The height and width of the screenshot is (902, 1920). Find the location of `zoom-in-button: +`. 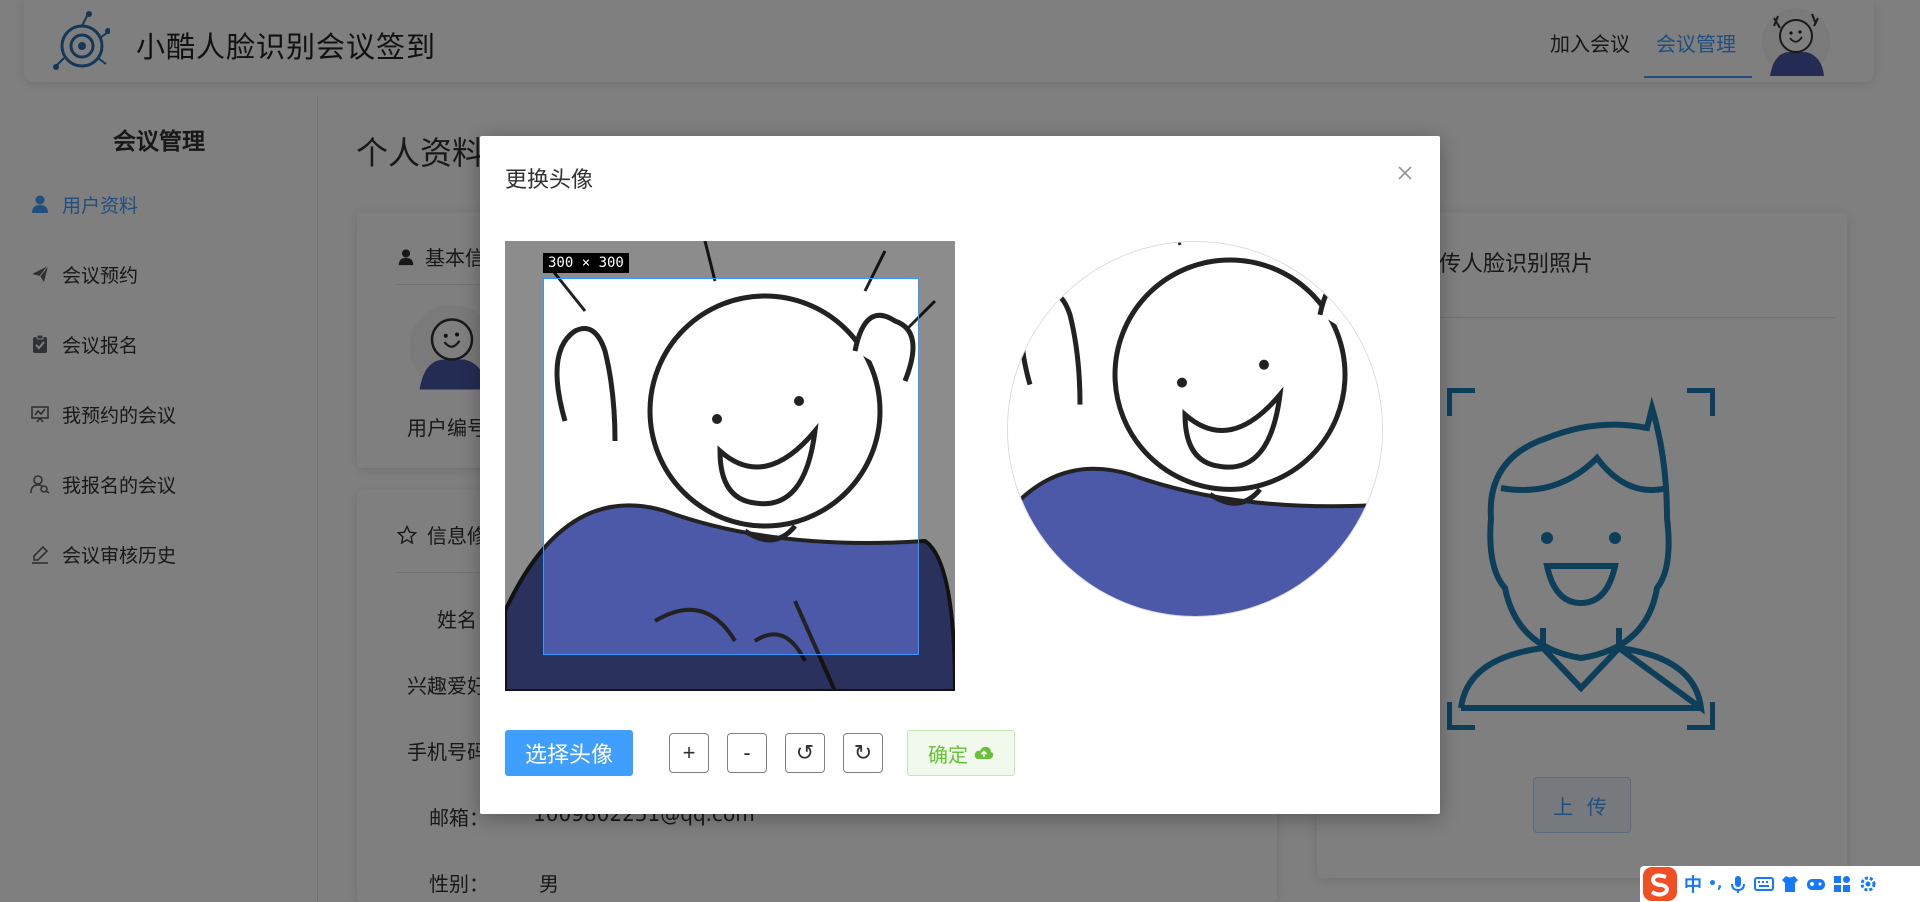

zoom-in-button: + is located at coordinates (689, 753).